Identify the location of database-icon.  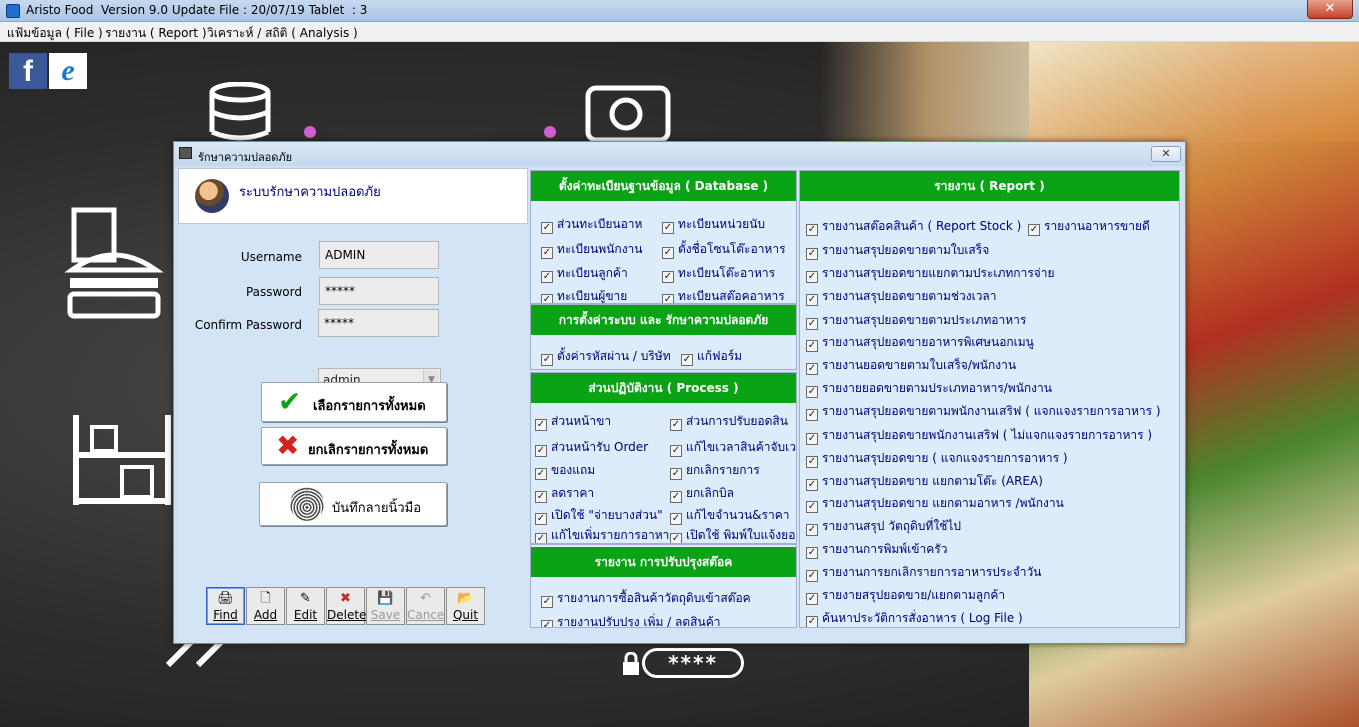
(240, 111).